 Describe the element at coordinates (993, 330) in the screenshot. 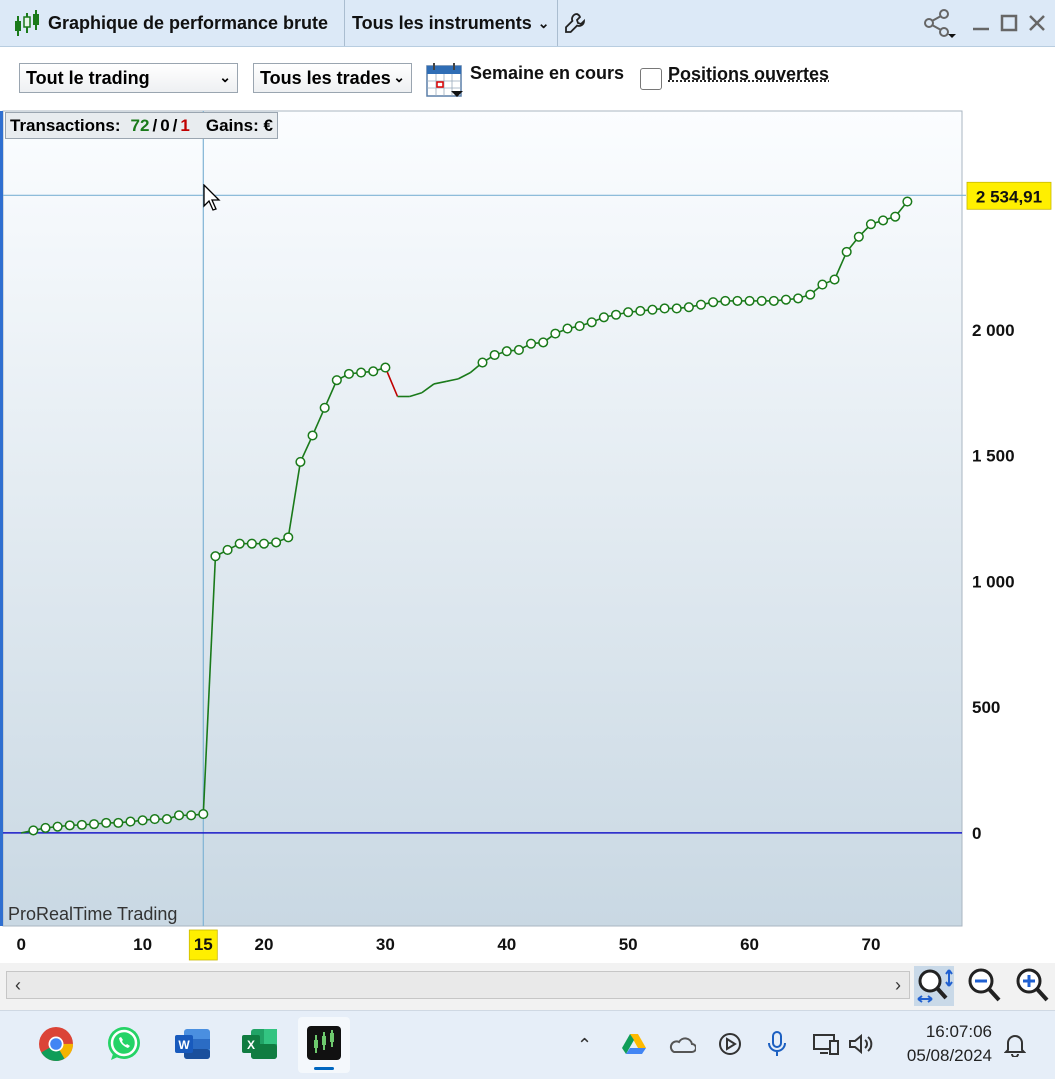

I see `y-tick-label: 2 000` at that location.